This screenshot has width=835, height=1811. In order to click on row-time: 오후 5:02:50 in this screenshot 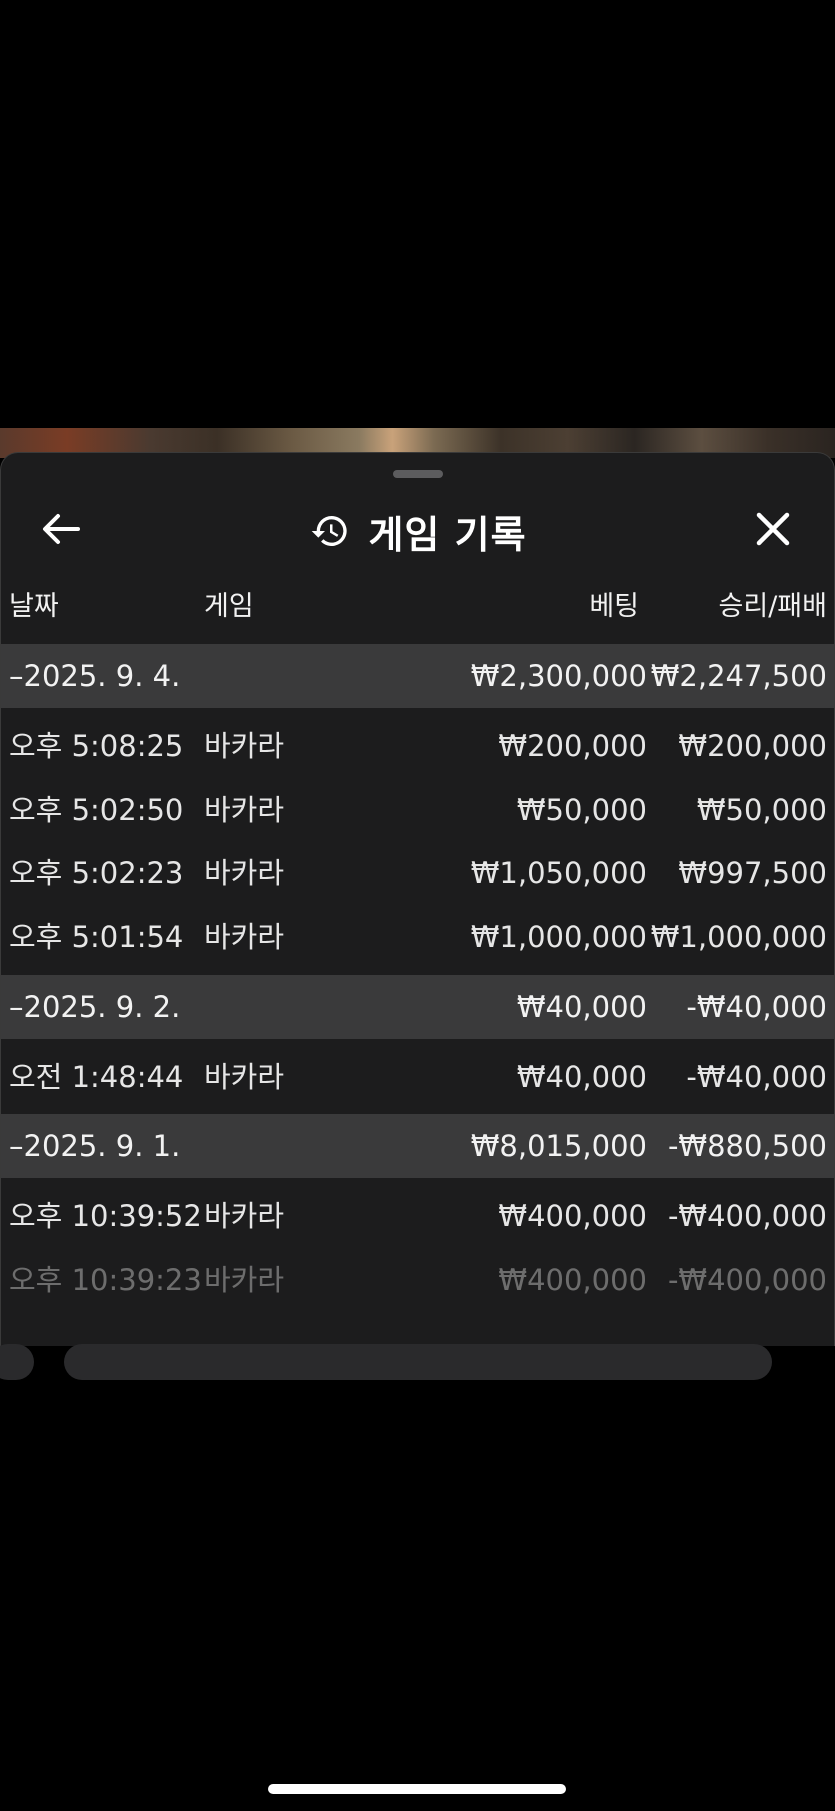, I will do `click(96, 810)`.